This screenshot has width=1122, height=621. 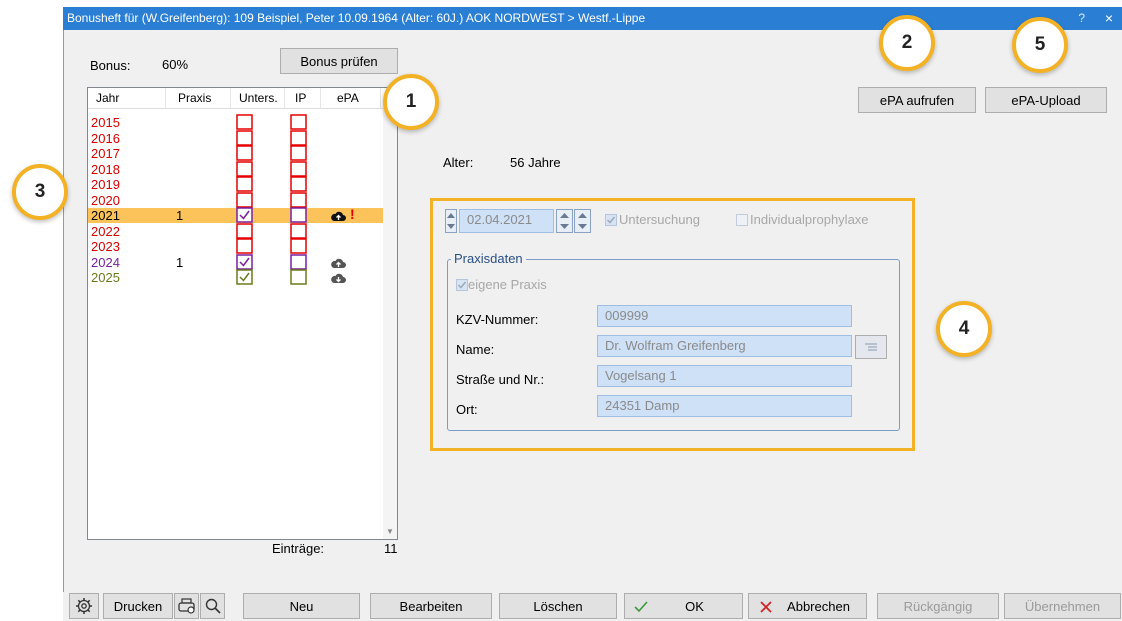 What do you see at coordinates (1040, 45) in the screenshot?
I see `annotation-badge-5: 5` at bounding box center [1040, 45].